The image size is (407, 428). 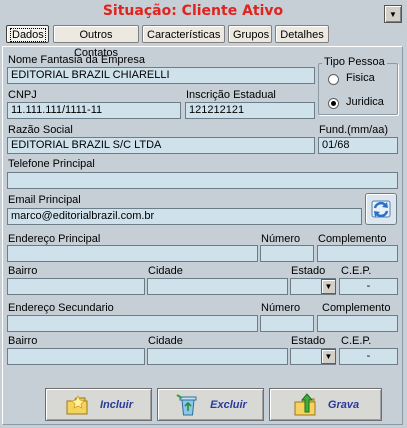 What do you see at coordinates (210, 404) in the screenshot?
I see `excluir-button: Excluir` at bounding box center [210, 404].